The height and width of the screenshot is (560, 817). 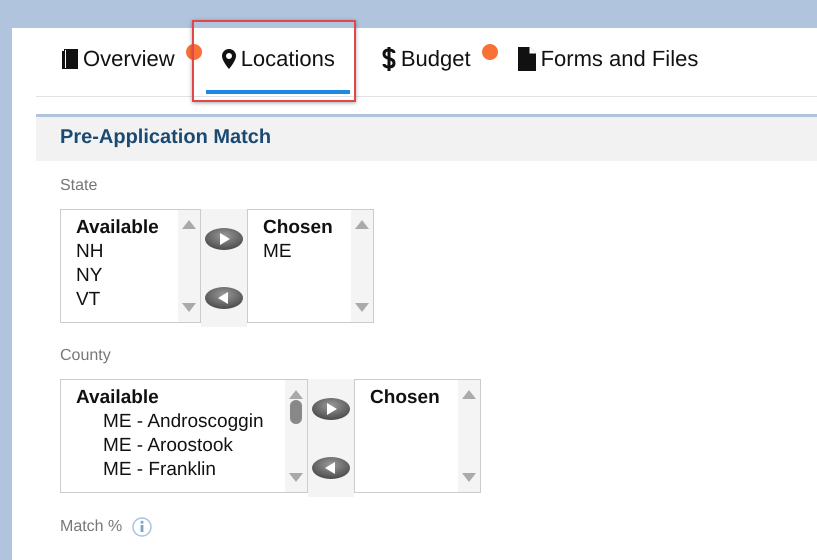 What do you see at coordinates (307, 252) in the screenshot?
I see `list-option: ME` at bounding box center [307, 252].